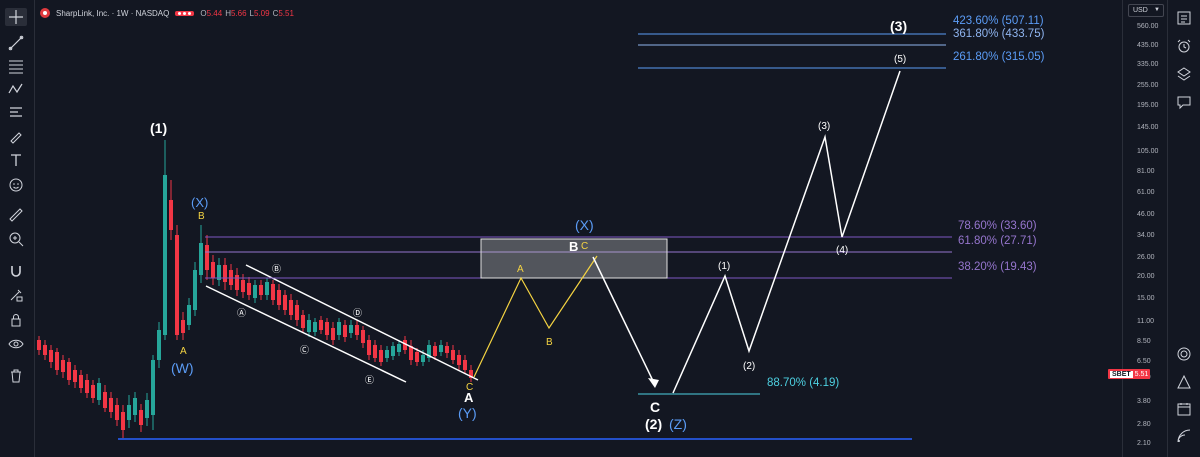 This screenshot has width=1200, height=457. What do you see at coordinates (573, 246) in the screenshot?
I see `wave-label-B-white: B` at bounding box center [573, 246].